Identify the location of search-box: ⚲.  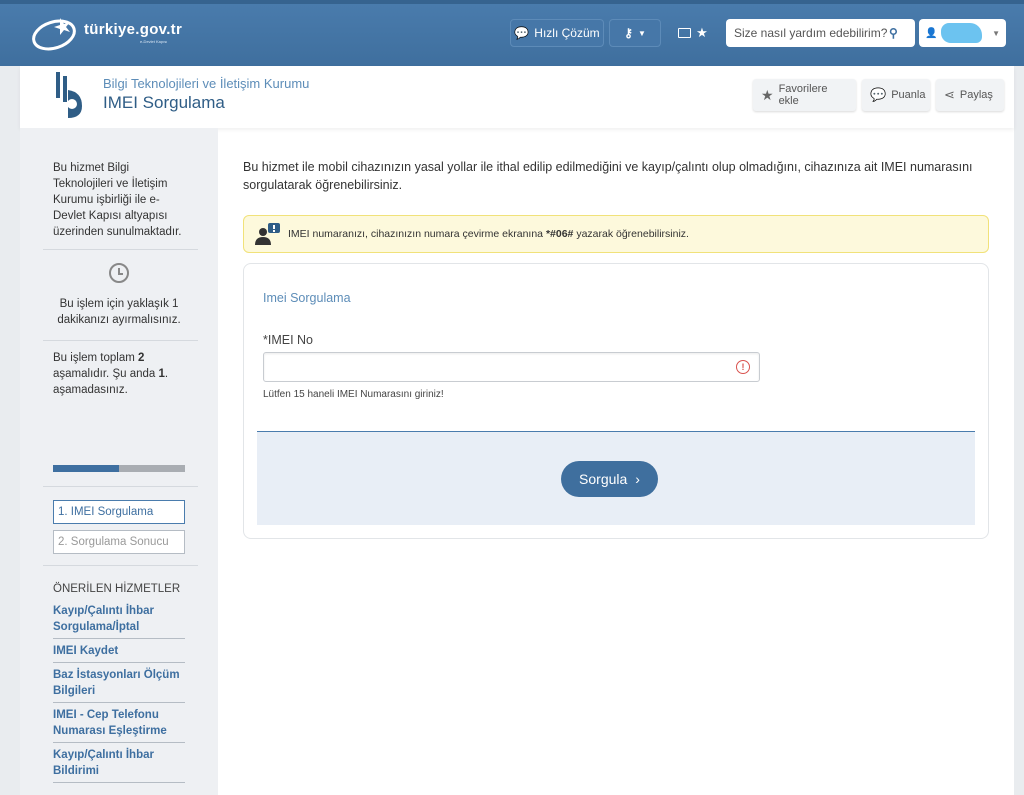
(820, 33).